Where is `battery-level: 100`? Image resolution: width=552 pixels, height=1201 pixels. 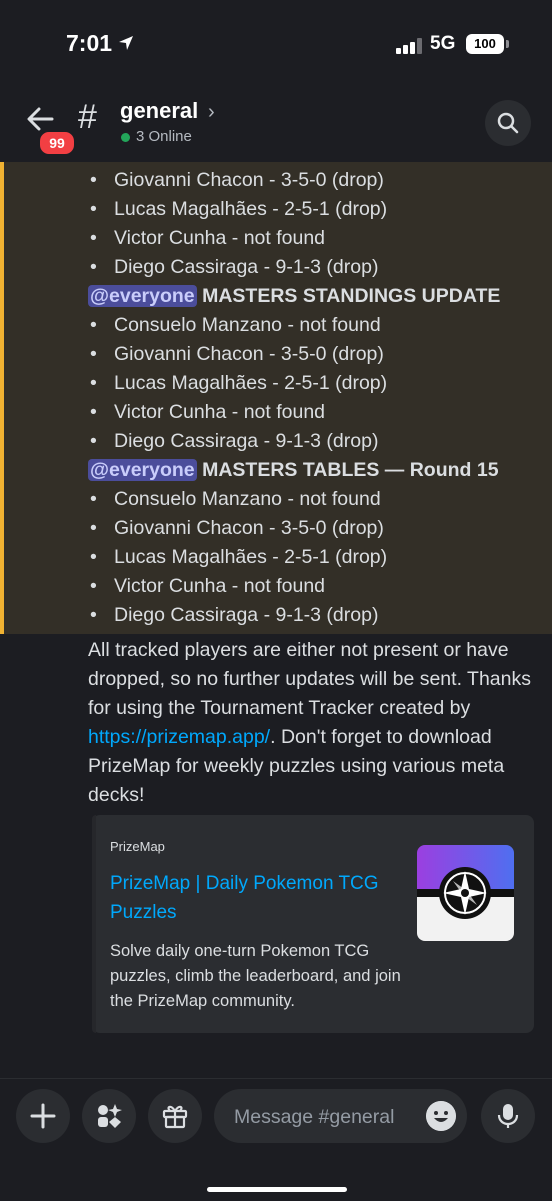 battery-level: 100 is located at coordinates (485, 44).